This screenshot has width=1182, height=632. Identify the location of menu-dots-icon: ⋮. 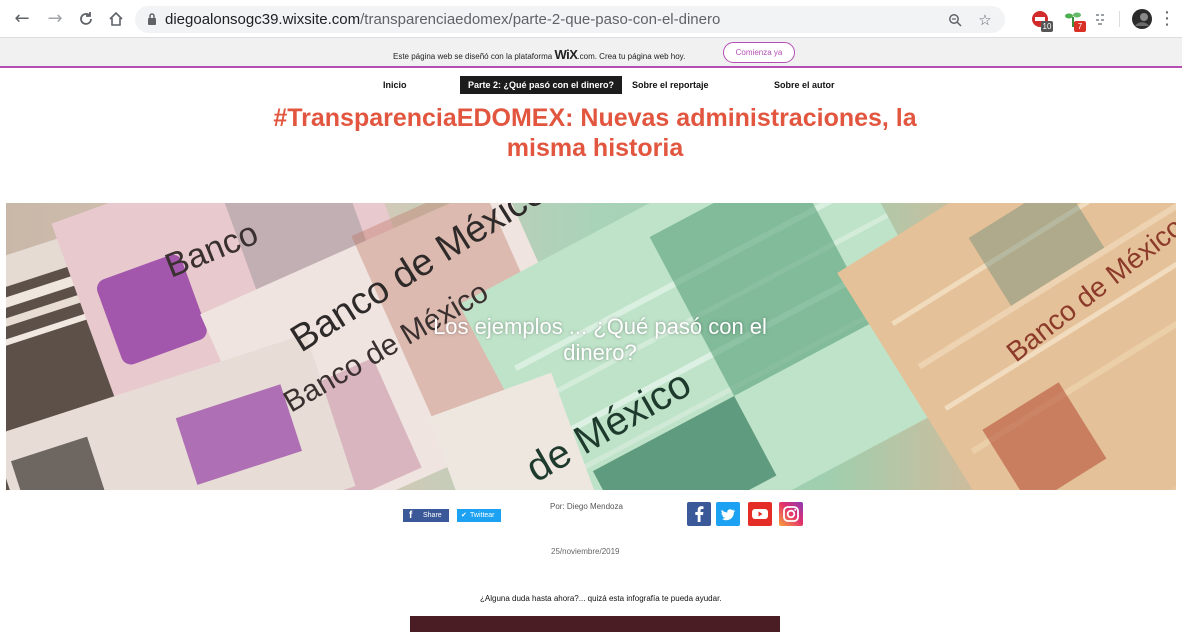
(1167, 19).